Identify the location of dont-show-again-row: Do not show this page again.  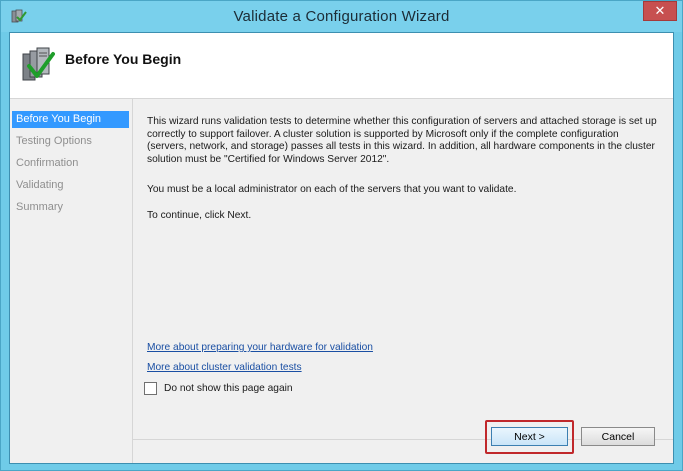
(218, 388).